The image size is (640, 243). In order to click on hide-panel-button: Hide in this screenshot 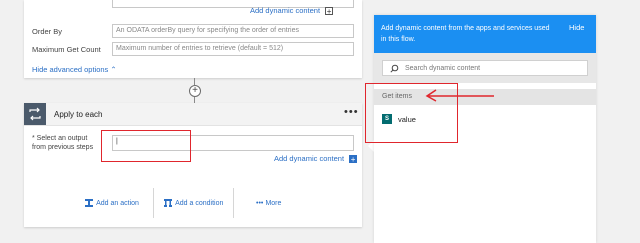, I will do `click(576, 27)`.